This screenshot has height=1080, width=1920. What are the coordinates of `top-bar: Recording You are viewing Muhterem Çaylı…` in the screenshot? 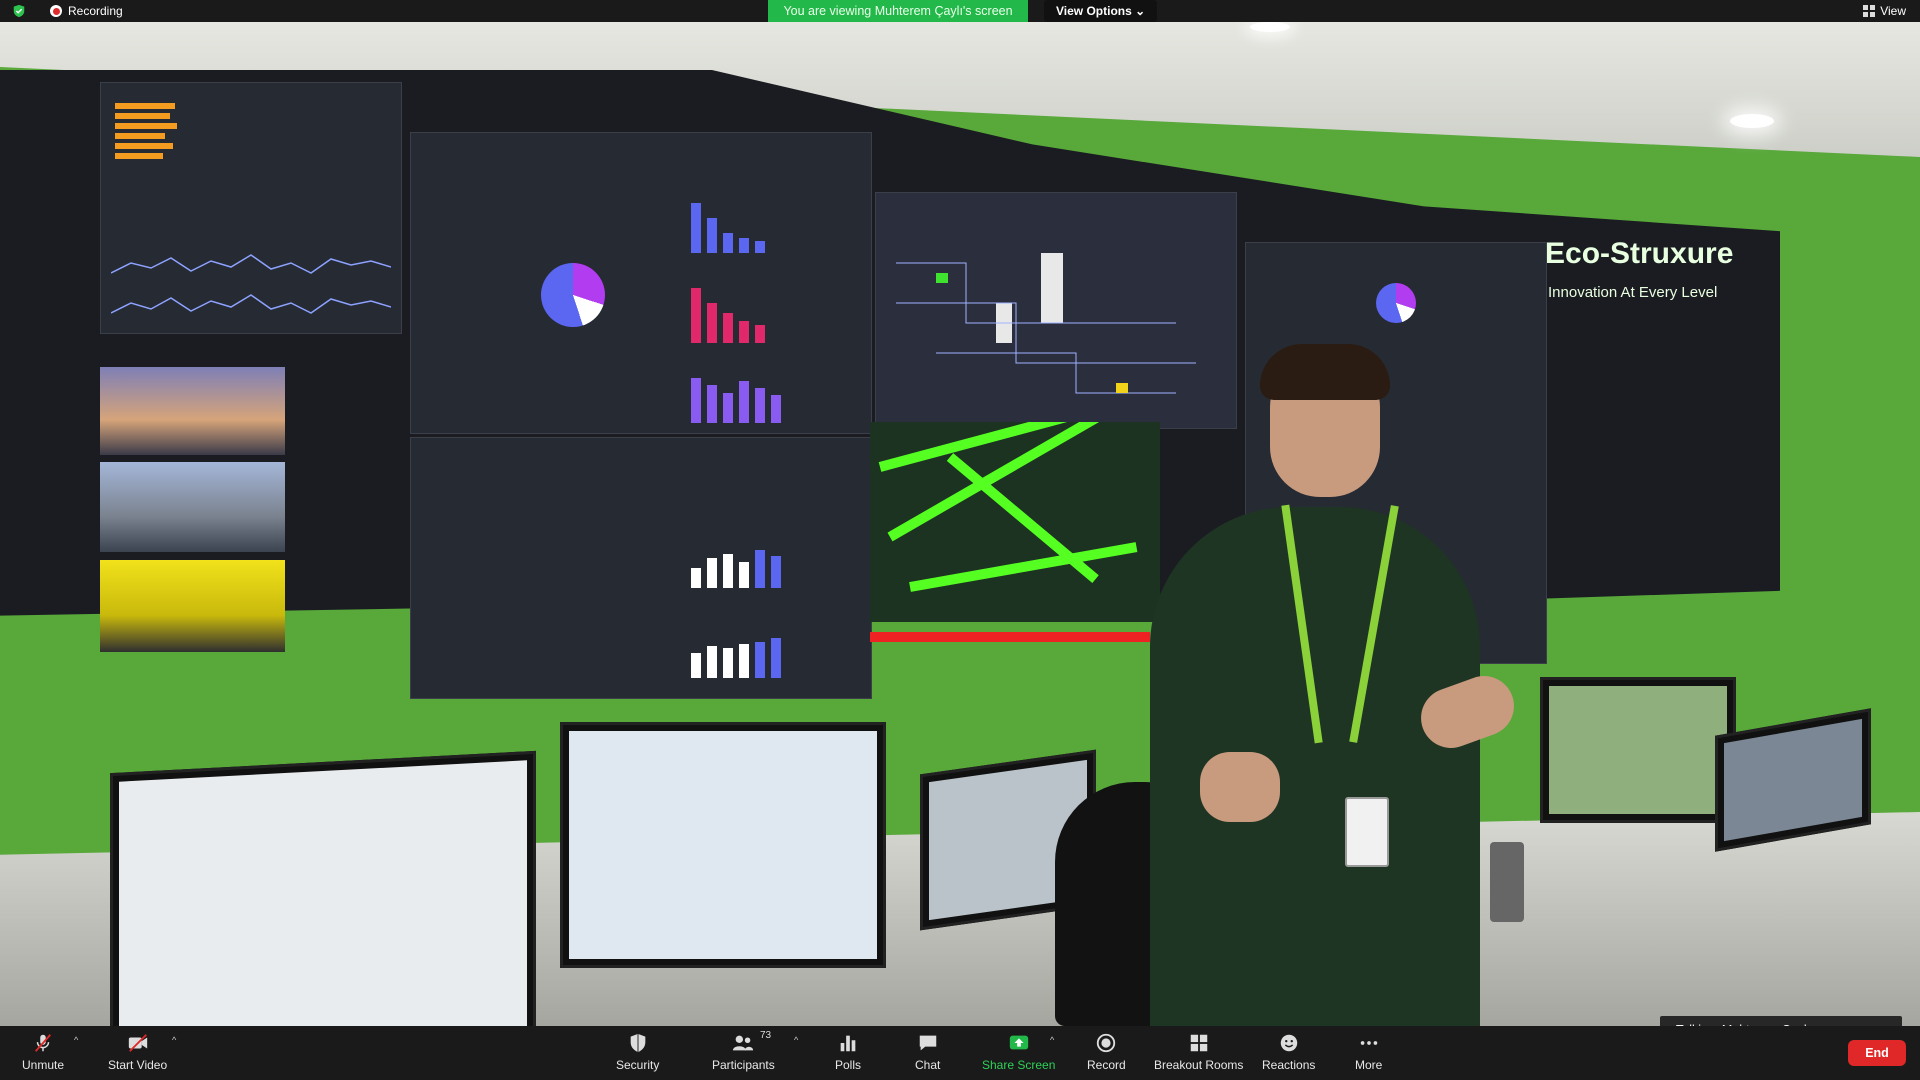 It's located at (960, 11).